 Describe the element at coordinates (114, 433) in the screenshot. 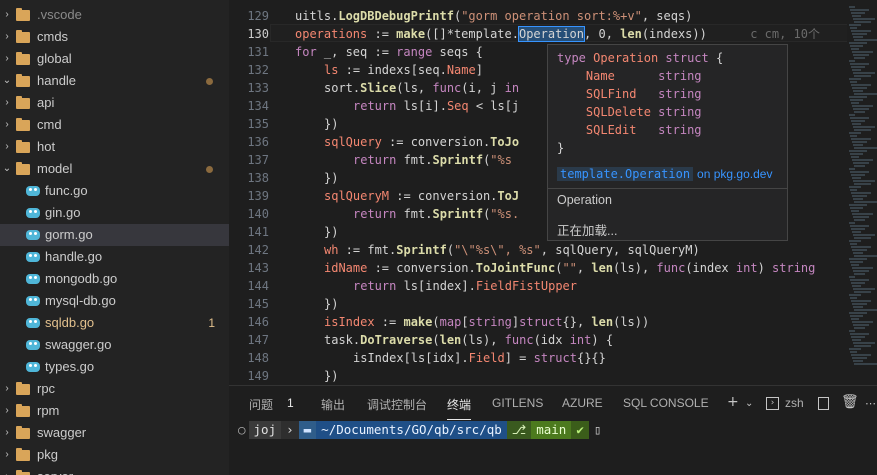

I see `explorer-item: › swagger` at that location.